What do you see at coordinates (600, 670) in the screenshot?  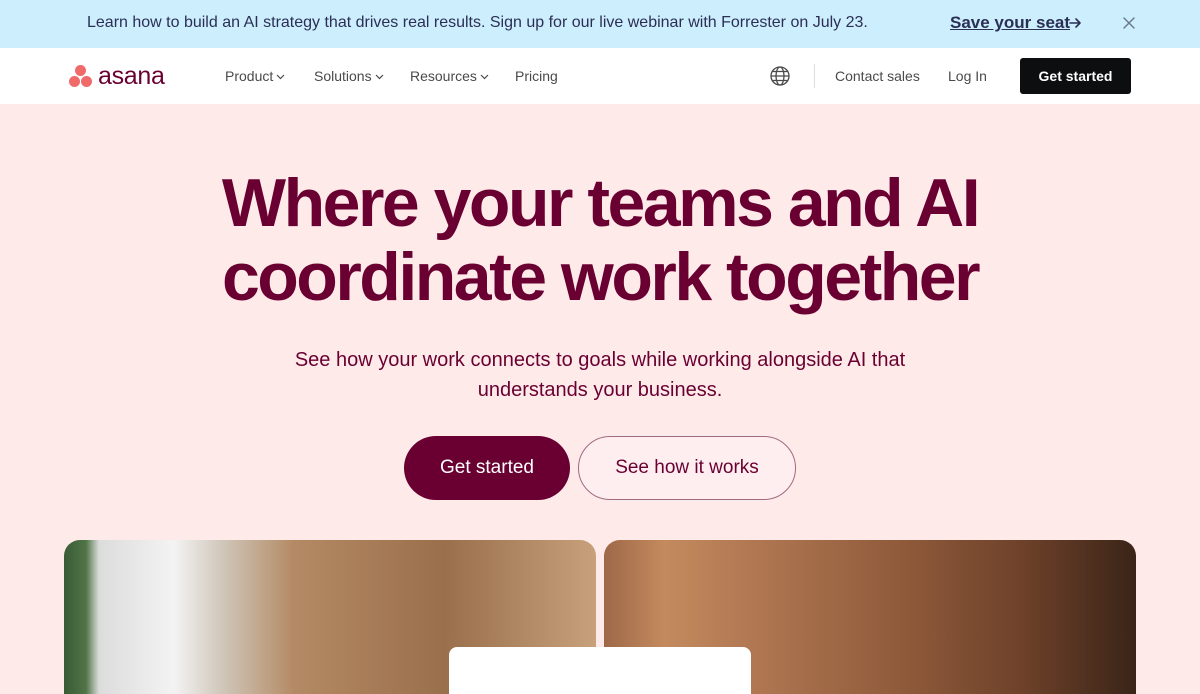 I see `product-preview-card` at bounding box center [600, 670].